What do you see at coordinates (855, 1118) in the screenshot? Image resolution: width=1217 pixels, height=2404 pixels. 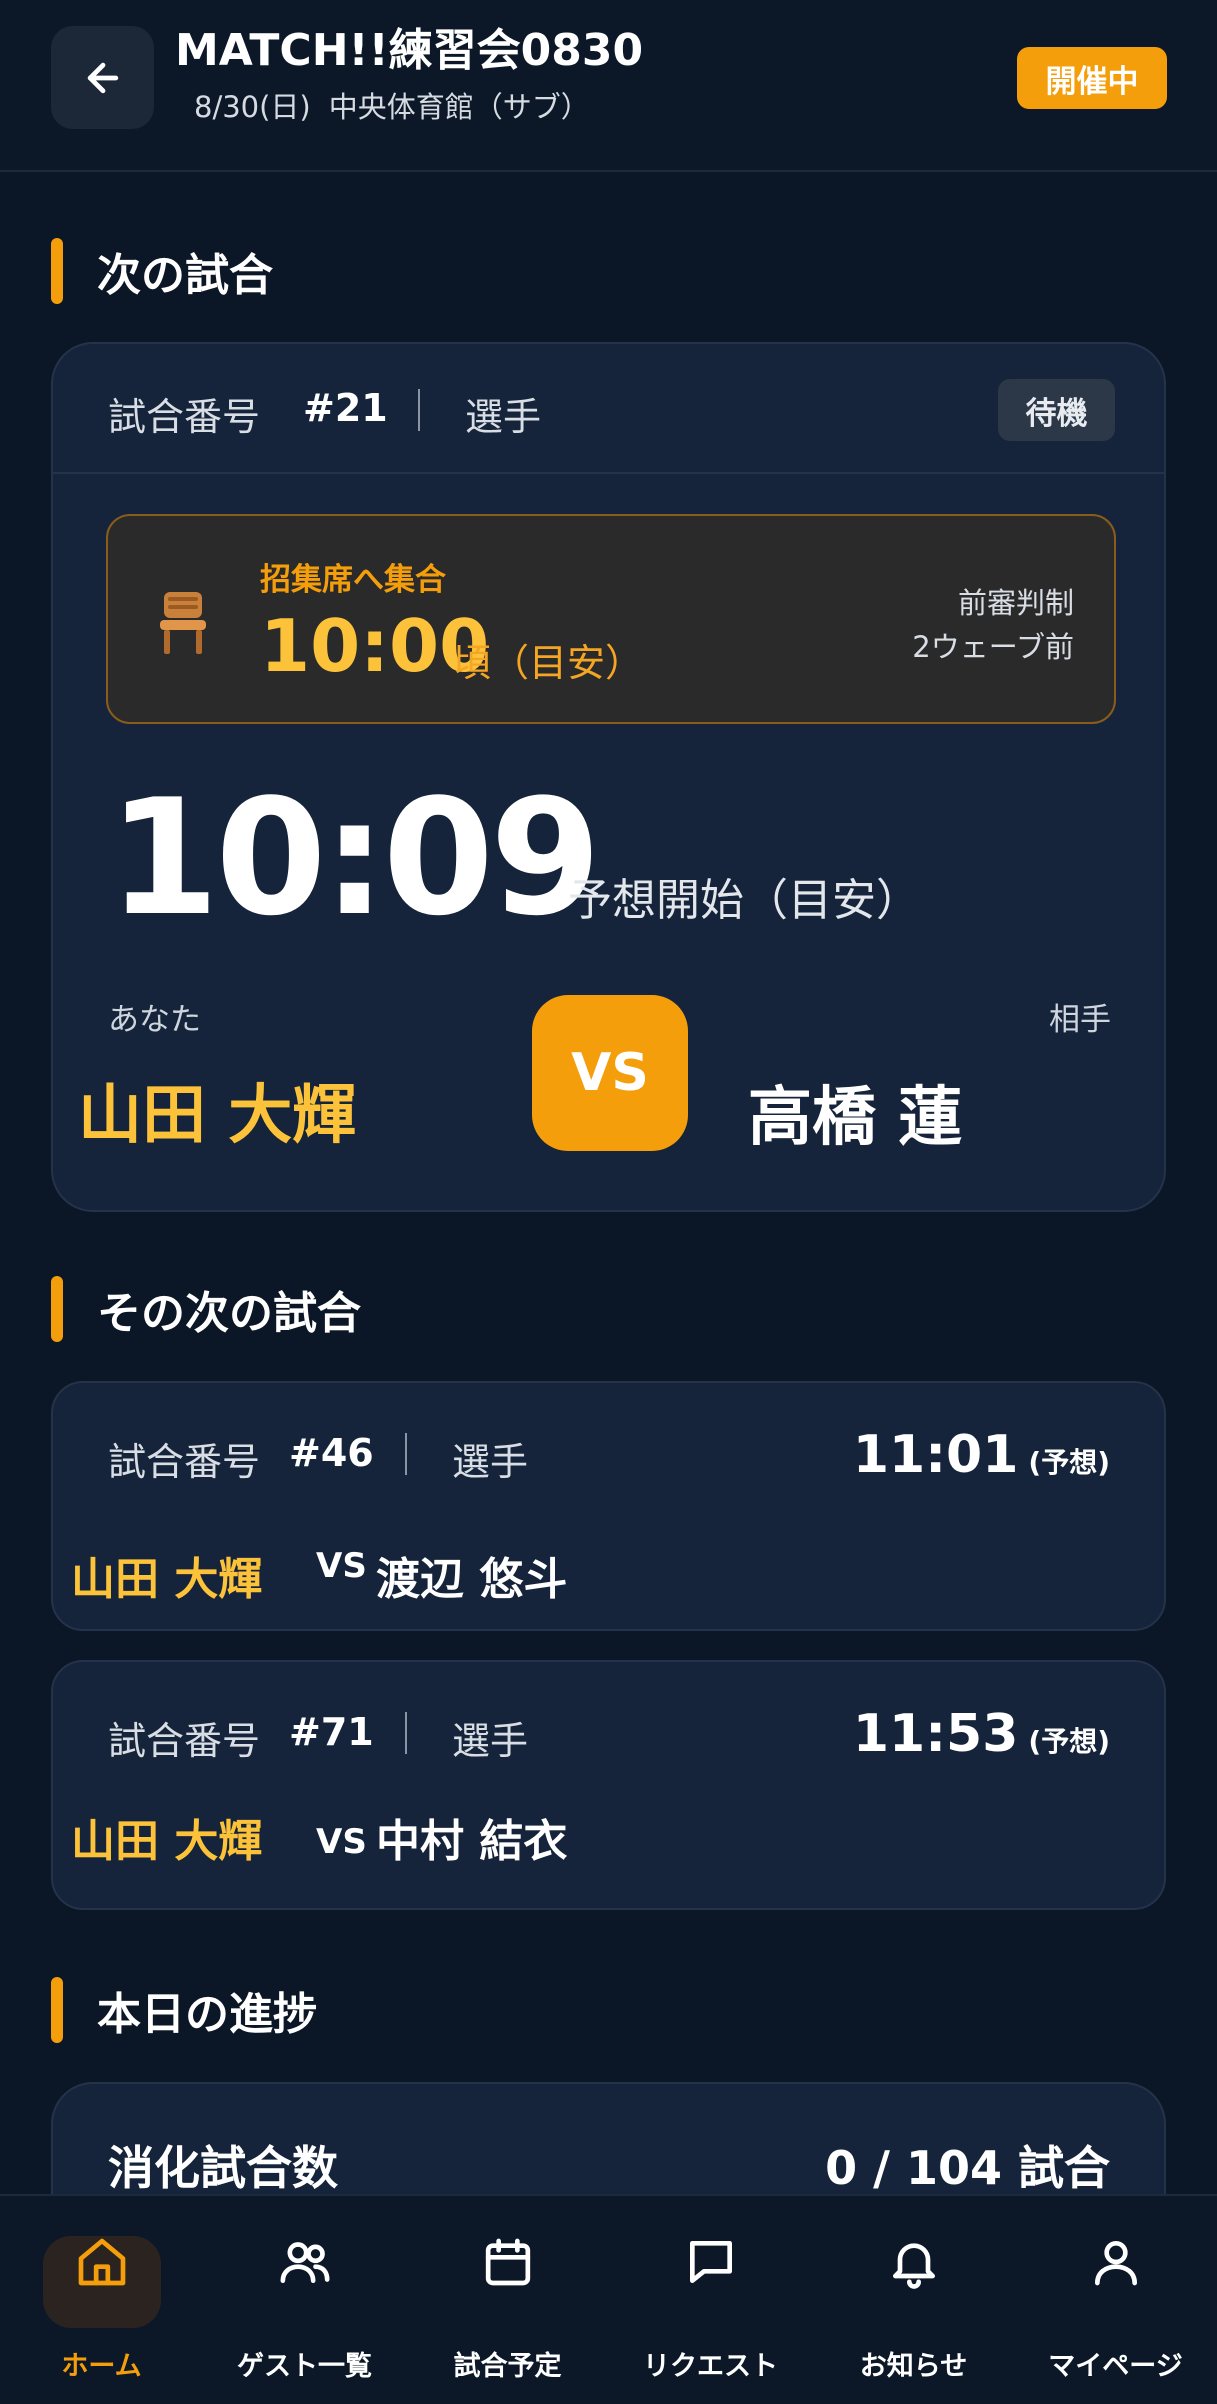 I see `opponent-name: 高橋 蓮` at bounding box center [855, 1118].